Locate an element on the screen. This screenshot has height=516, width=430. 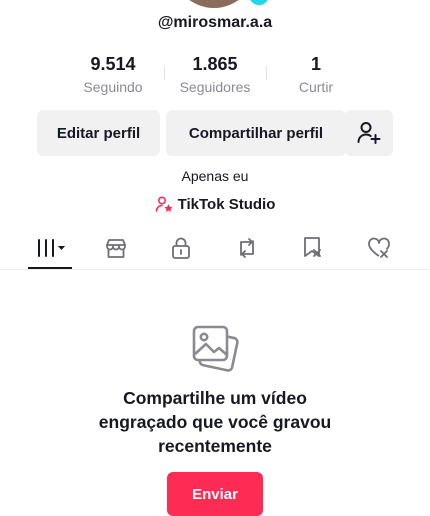
profile-stats: 9.514 Seguindo 1.865 Seguidores 1 Curtir is located at coordinates (215, 76).